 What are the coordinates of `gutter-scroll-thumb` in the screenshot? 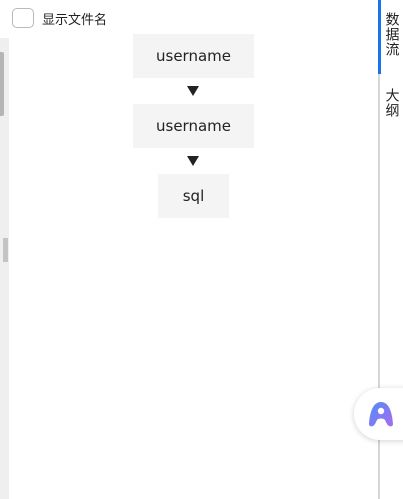 It's located at (2, 84).